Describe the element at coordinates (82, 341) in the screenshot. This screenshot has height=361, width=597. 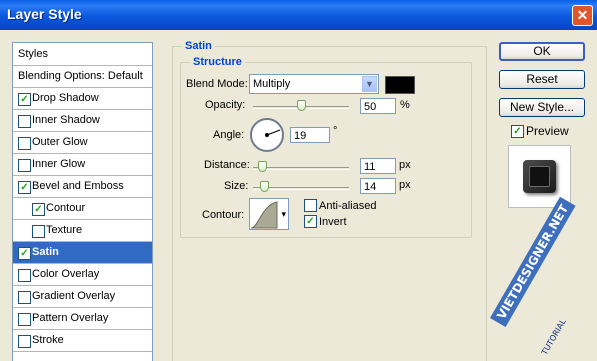
I see `style-item-stroke: Stroke` at that location.